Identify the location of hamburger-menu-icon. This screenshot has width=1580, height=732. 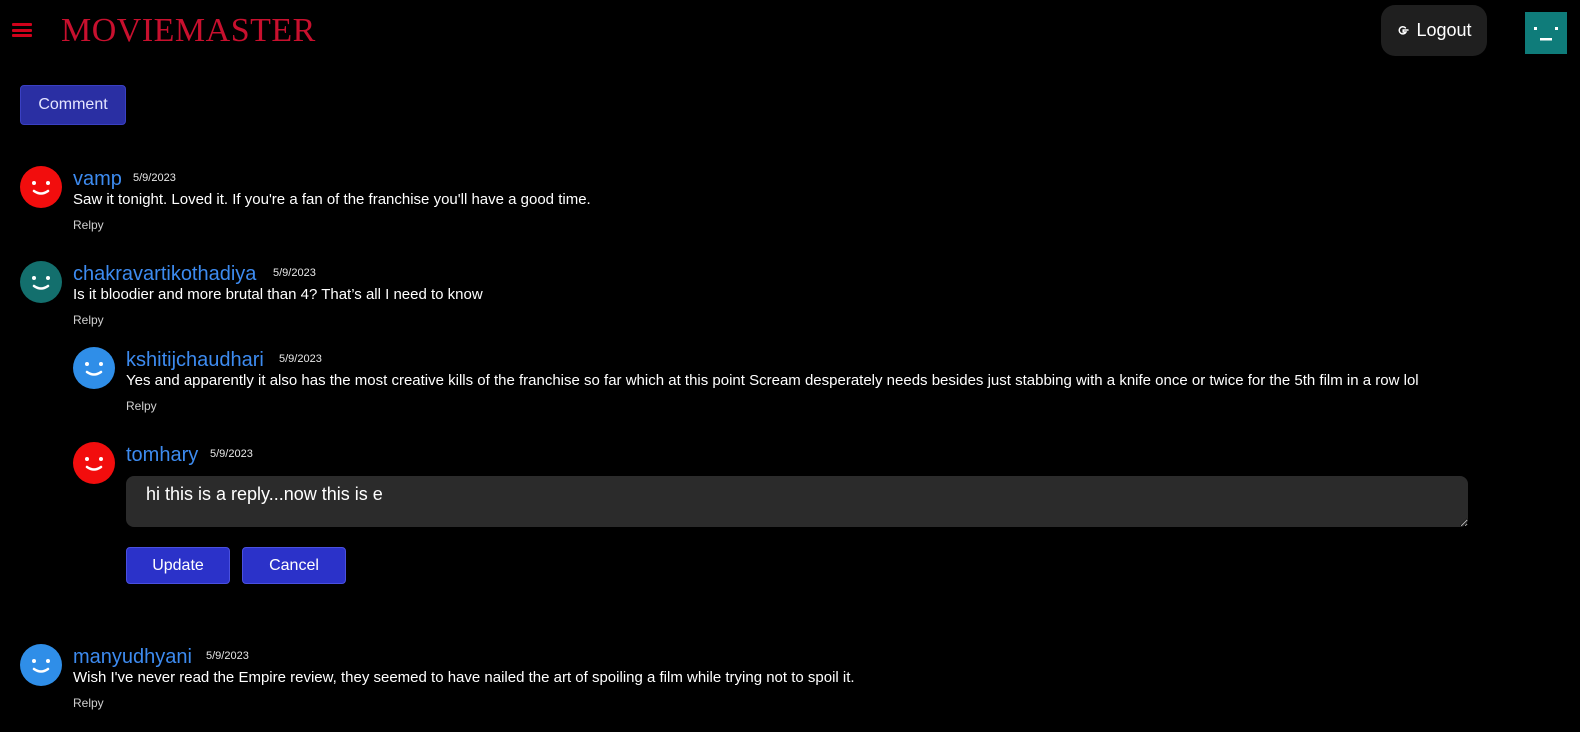
(22, 30).